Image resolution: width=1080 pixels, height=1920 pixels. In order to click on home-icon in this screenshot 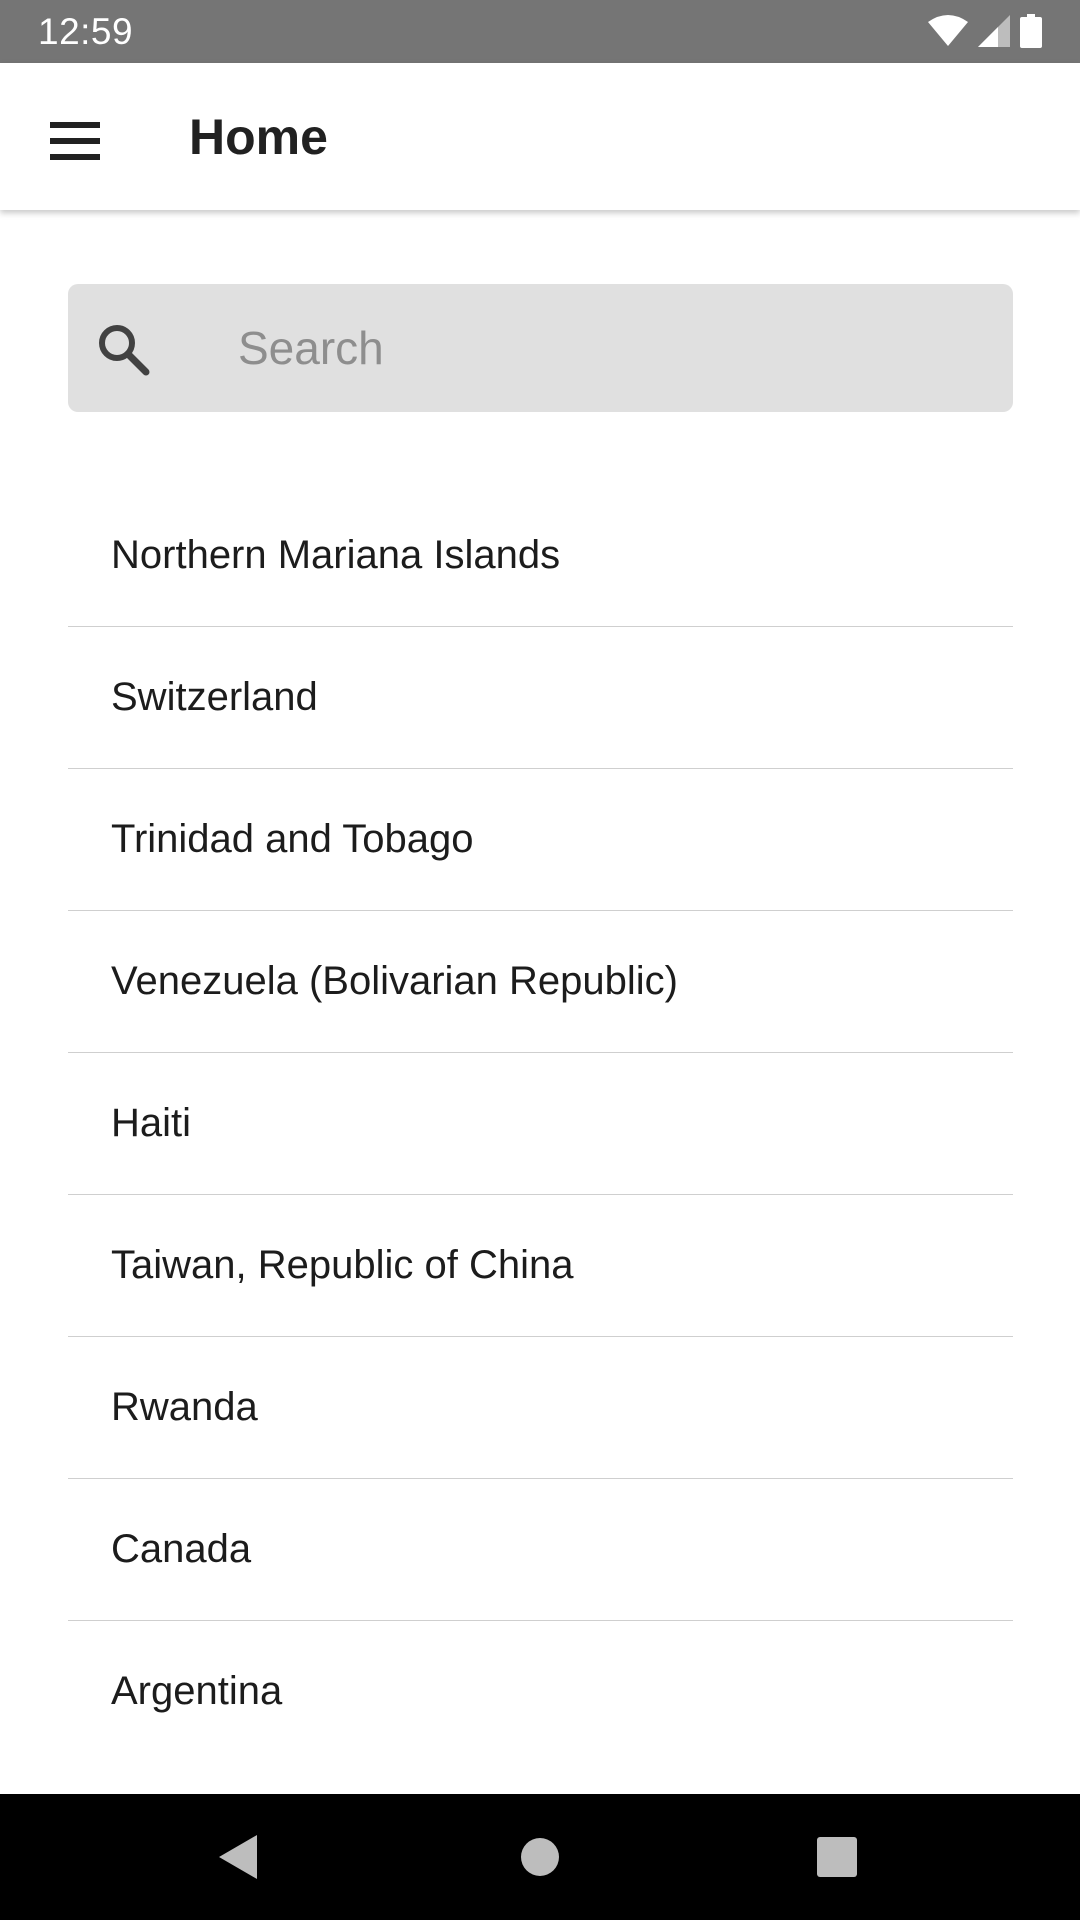, I will do `click(540, 1857)`.